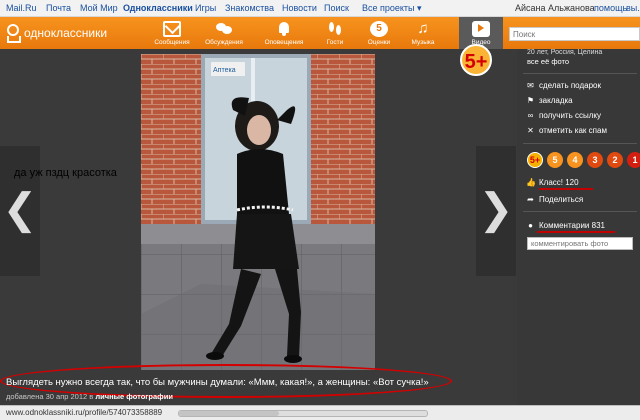 This screenshot has height=420, width=640. I want to click on five-plus-icon: 5, so click(379, 29).